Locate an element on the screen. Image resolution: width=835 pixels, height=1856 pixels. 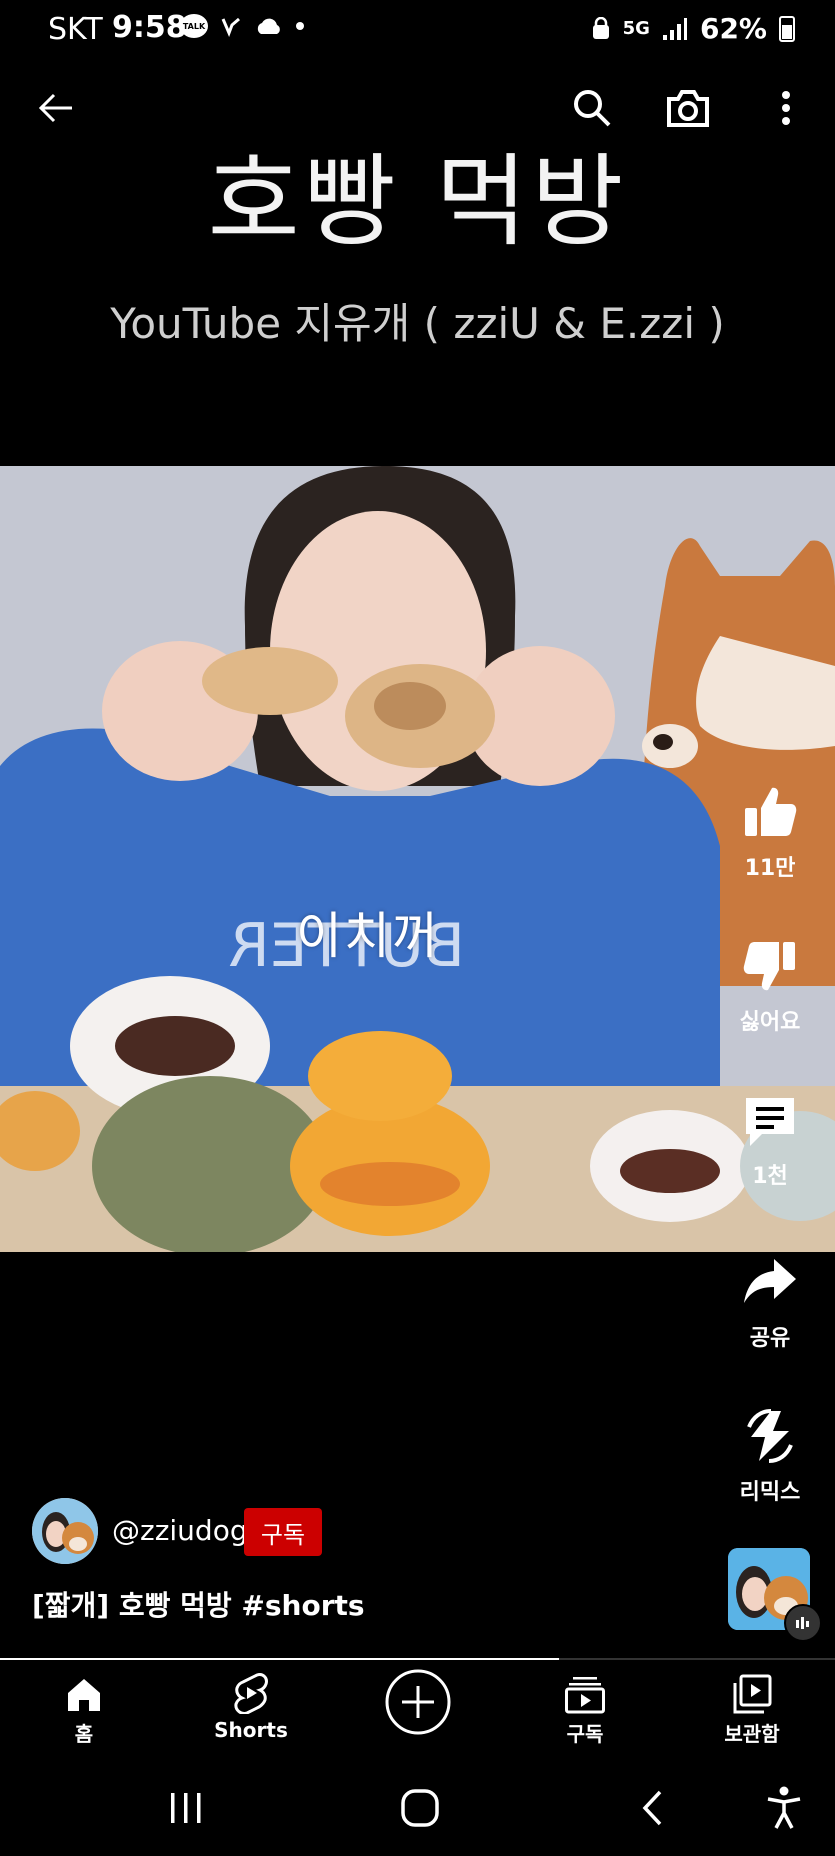
short-title: [짧개] 호빵 먹방 #shorts is located at coordinates (198, 1604).